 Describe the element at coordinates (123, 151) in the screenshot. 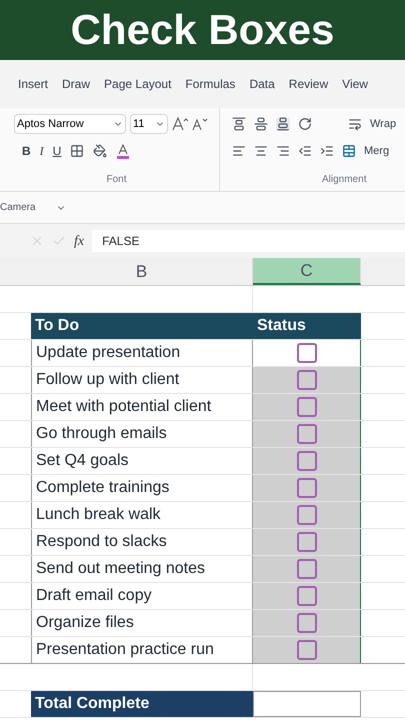

I see `font-color-icon` at that location.